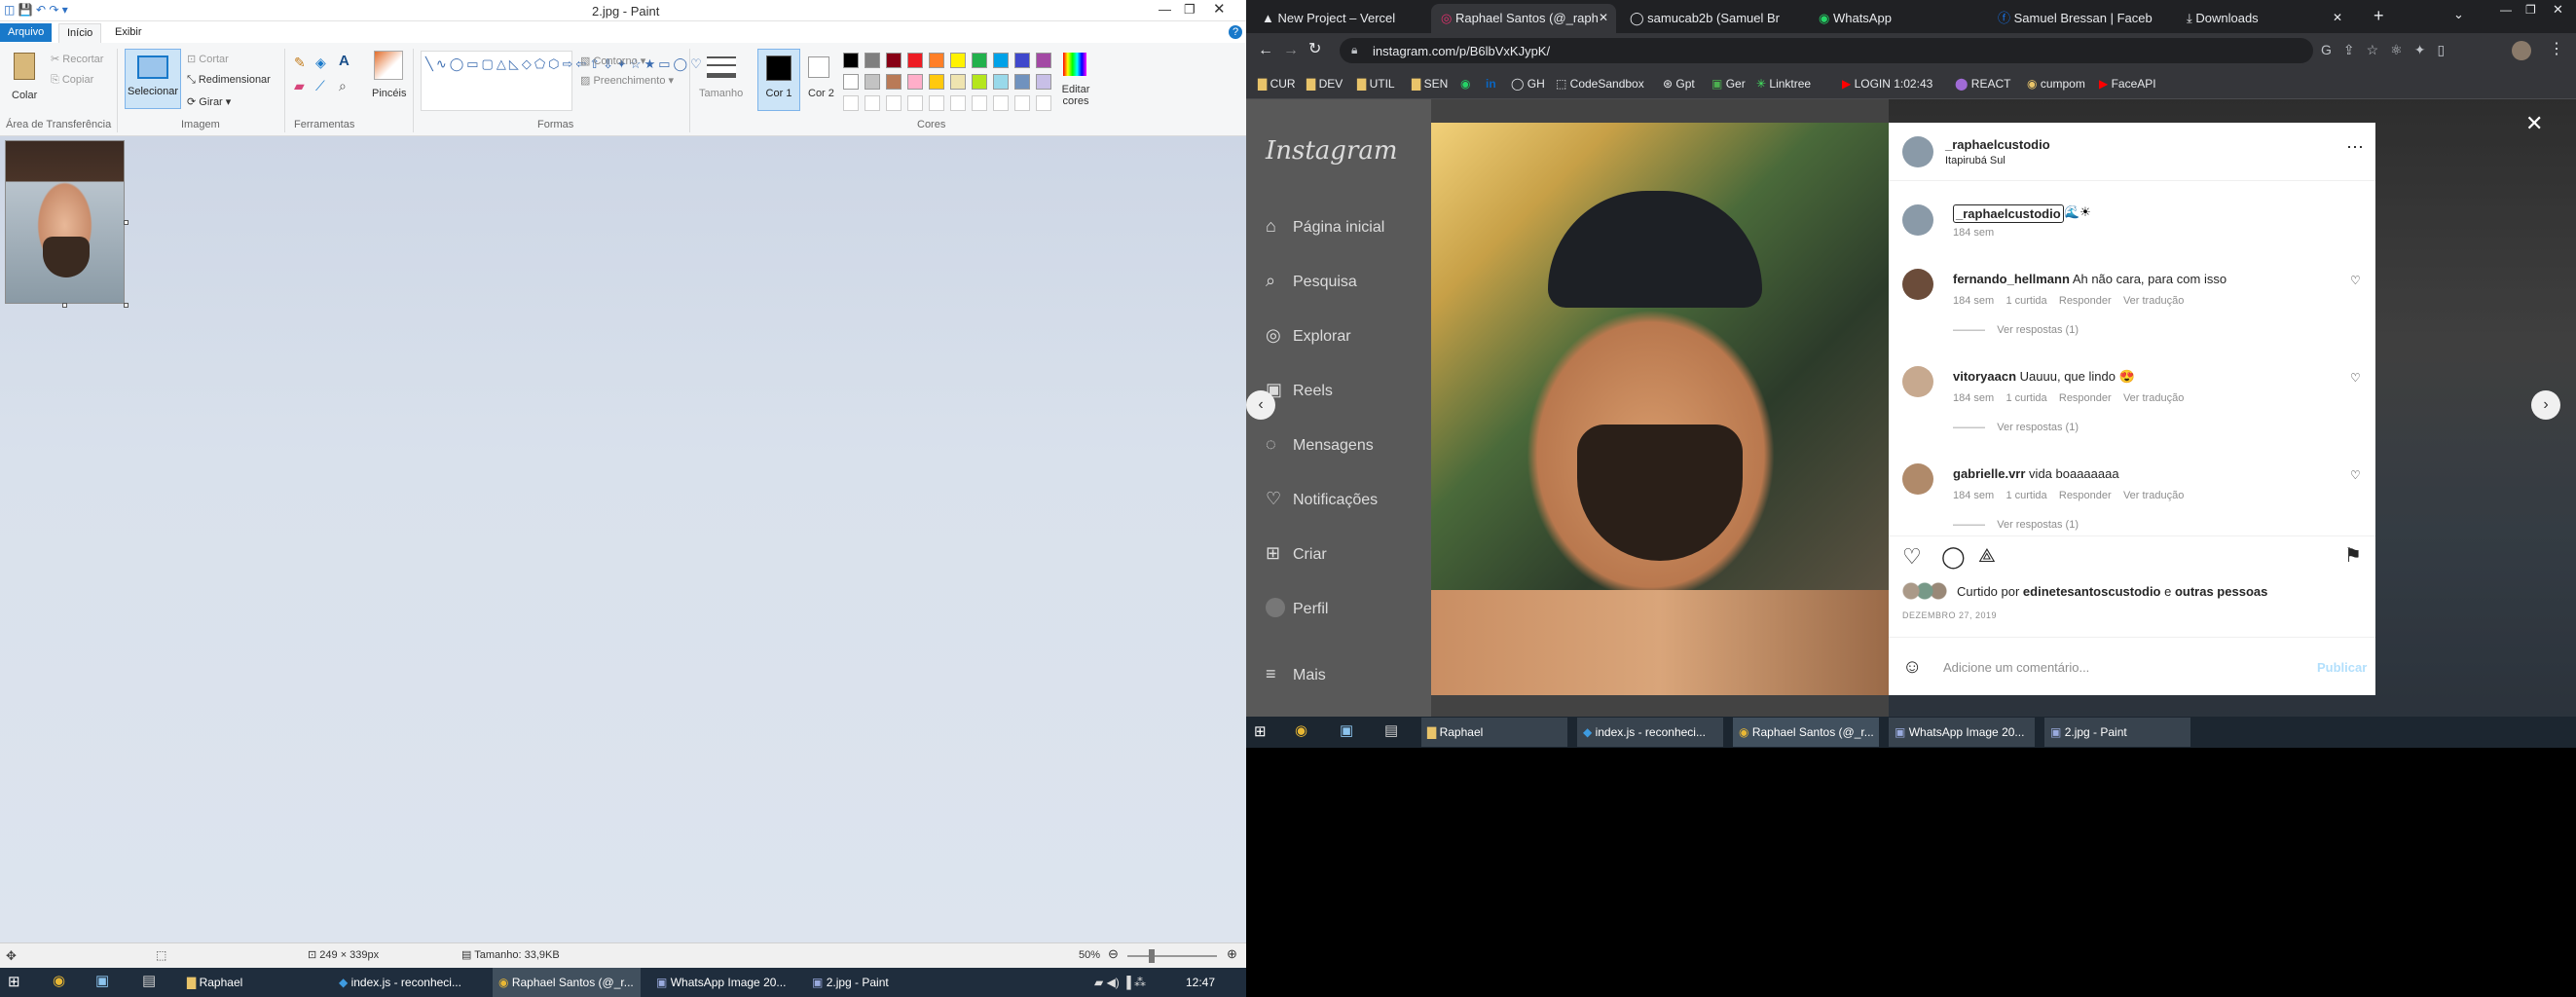  What do you see at coordinates (1152, 956) in the screenshot?
I see `zoom-slider-thumb` at bounding box center [1152, 956].